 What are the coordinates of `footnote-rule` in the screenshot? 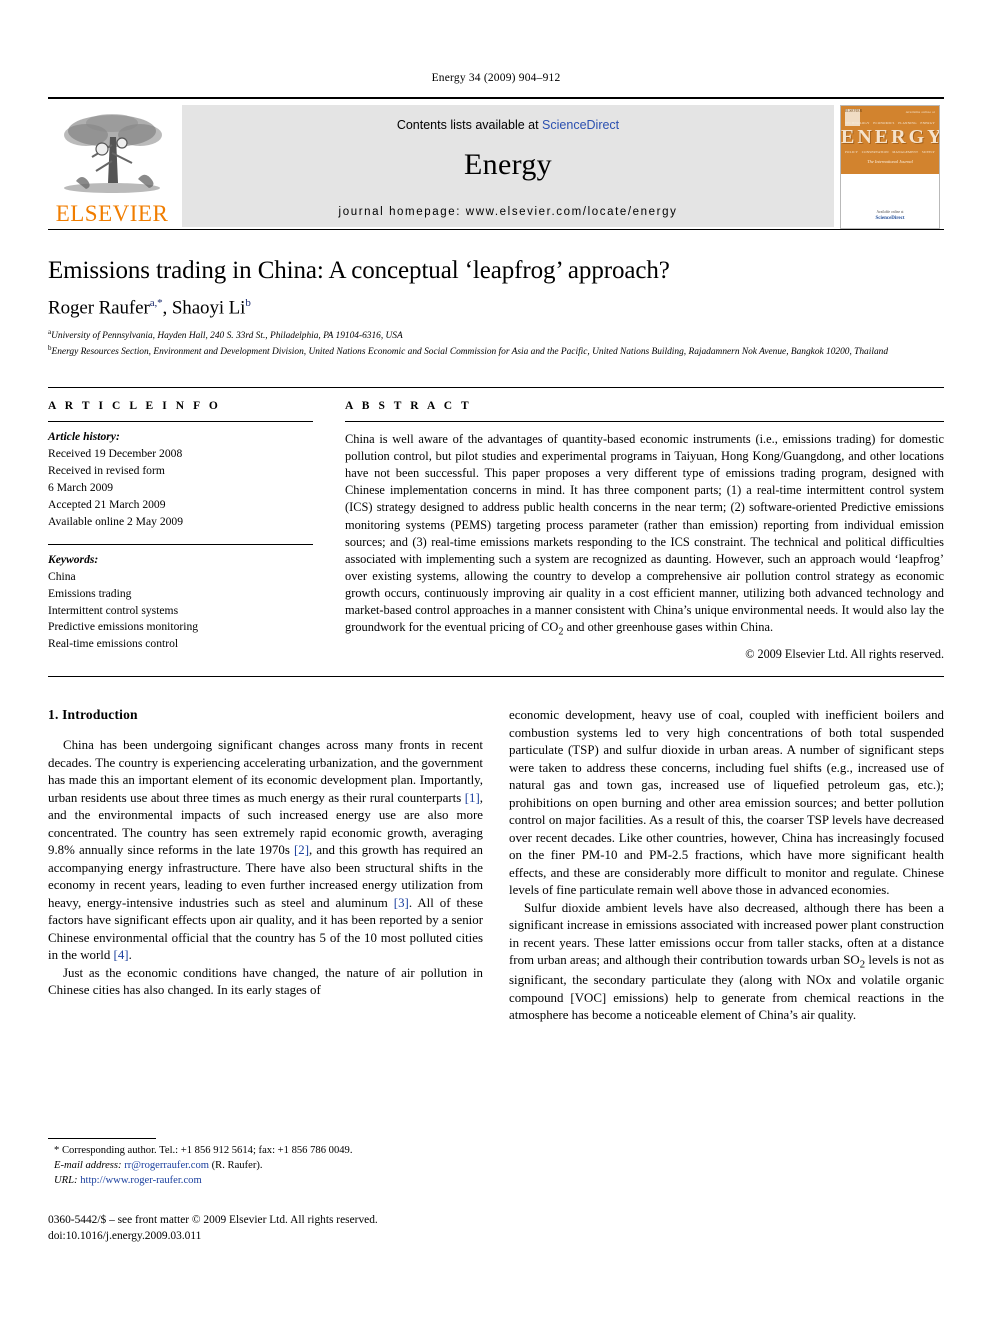 It's located at (102, 1138).